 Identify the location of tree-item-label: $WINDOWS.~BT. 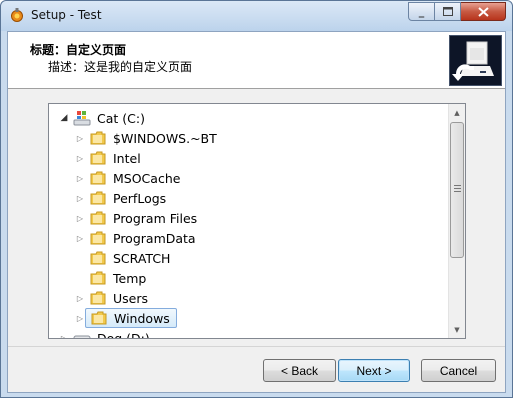
(165, 138).